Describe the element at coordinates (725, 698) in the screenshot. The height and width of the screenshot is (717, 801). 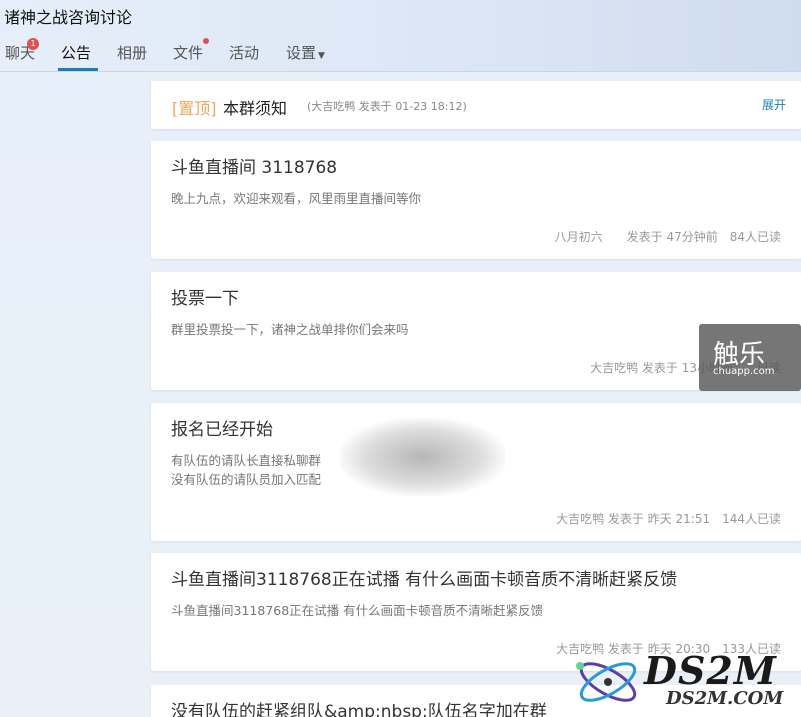
I see `ds2m-url: DS2M.COM` at that location.